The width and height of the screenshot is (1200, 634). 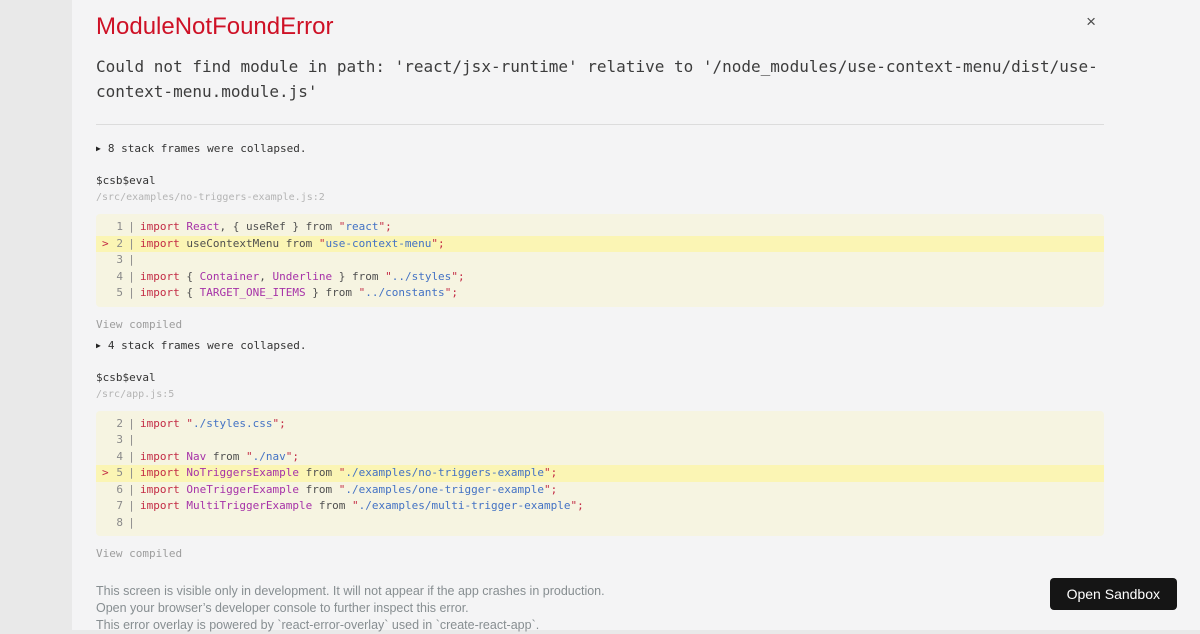 What do you see at coordinates (444, 472) in the screenshot?
I see `code-token: ./examples/no-triggers-example` at bounding box center [444, 472].